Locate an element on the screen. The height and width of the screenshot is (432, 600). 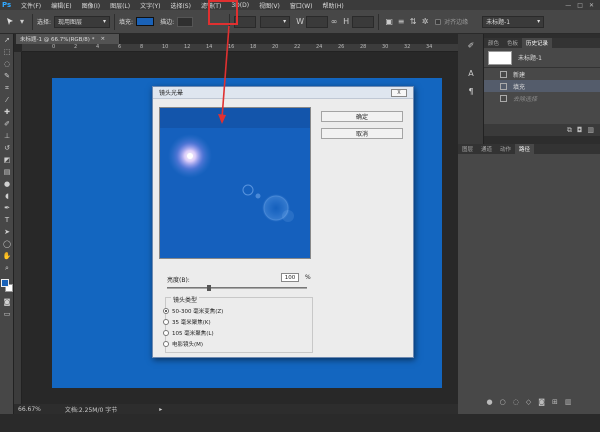
crop-tool-icon: ⌗ is located at coordinates (7, 88).